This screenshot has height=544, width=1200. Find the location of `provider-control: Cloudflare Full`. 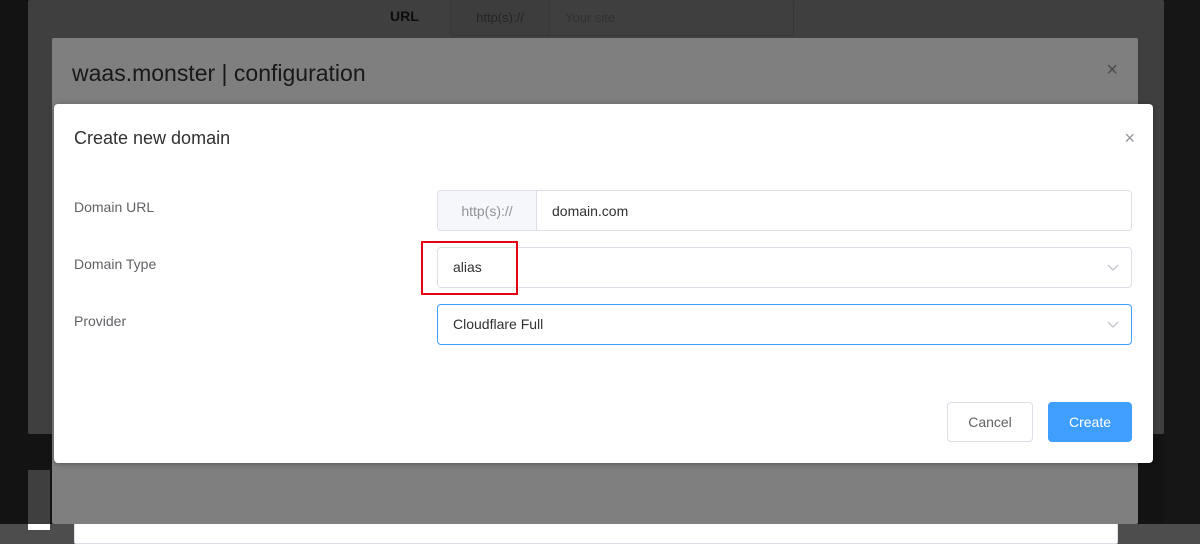

provider-control: Cloudflare Full is located at coordinates (784, 324).